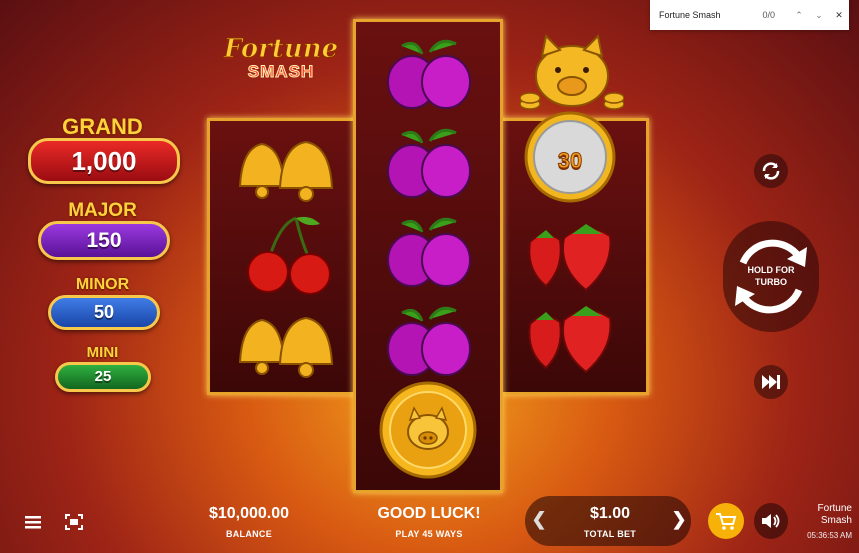 The width and height of the screenshot is (859, 553). I want to click on jackpot-grand-label: GRAND, so click(102, 126).